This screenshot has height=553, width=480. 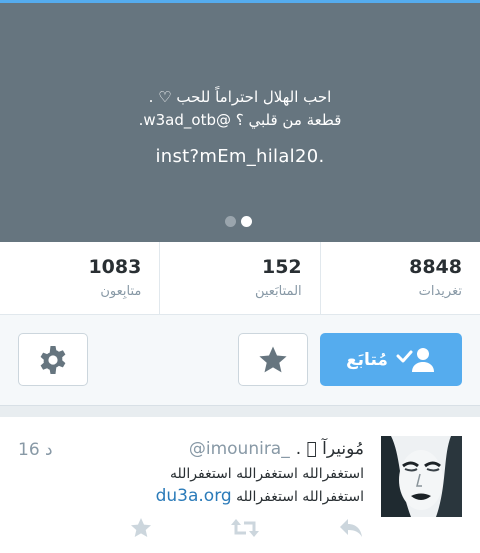 I want to click on stat-tweets-label: تغريدات, so click(x=440, y=291).